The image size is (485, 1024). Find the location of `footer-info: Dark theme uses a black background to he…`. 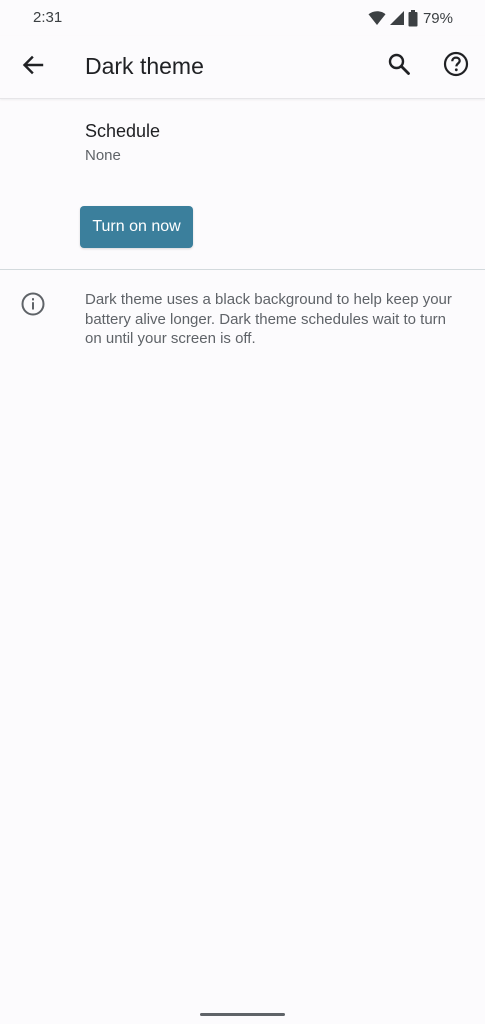

footer-info: Dark theme uses a black background to he… is located at coordinates (242, 320).